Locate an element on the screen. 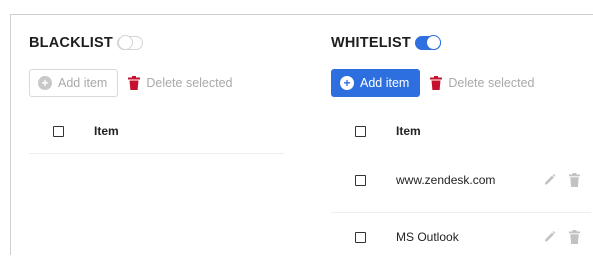 This screenshot has height=257, width=593. blacklist-select-all-checkbox is located at coordinates (58, 131).